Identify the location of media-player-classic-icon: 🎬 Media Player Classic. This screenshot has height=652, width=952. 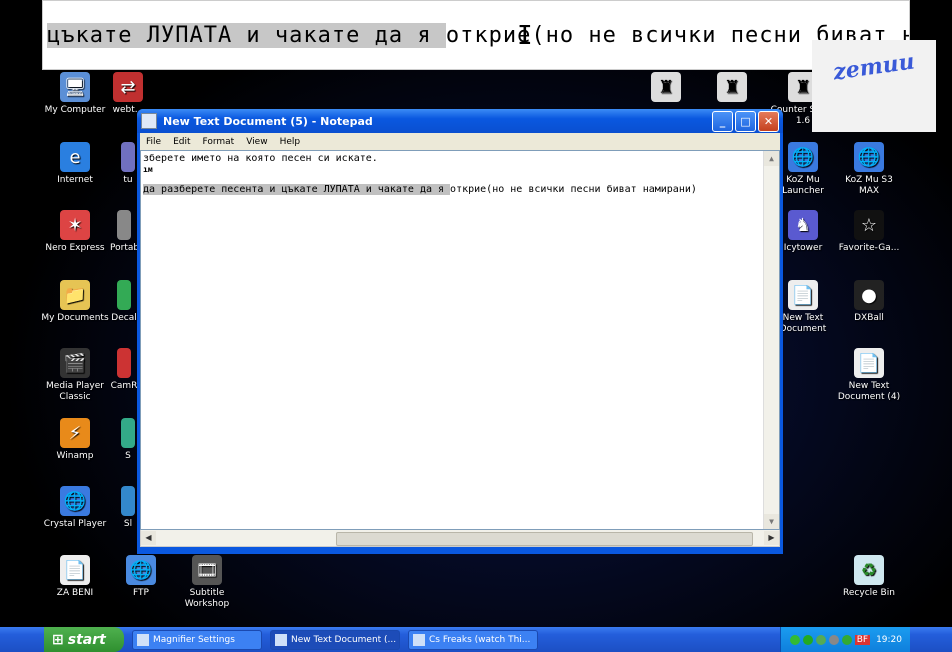
(75, 375).